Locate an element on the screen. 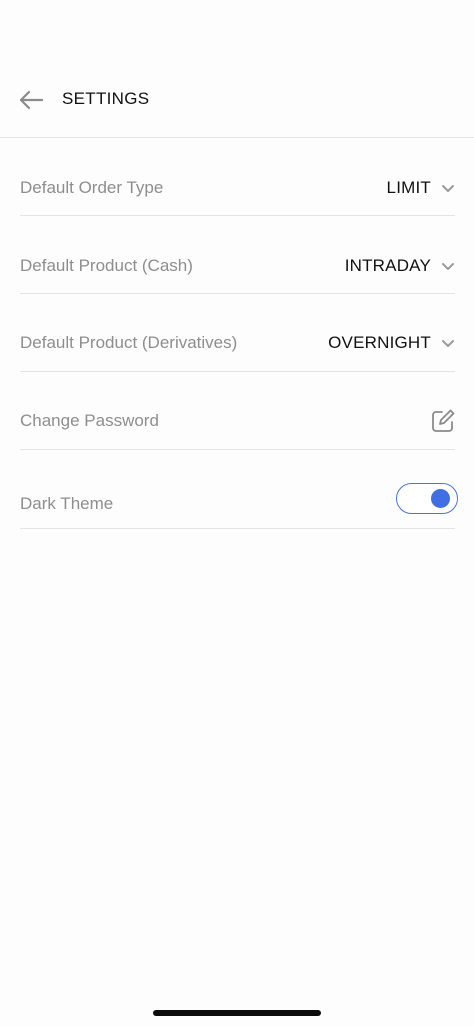 The width and height of the screenshot is (474, 1026). product-cash-select: INTRADAY is located at coordinates (400, 266).